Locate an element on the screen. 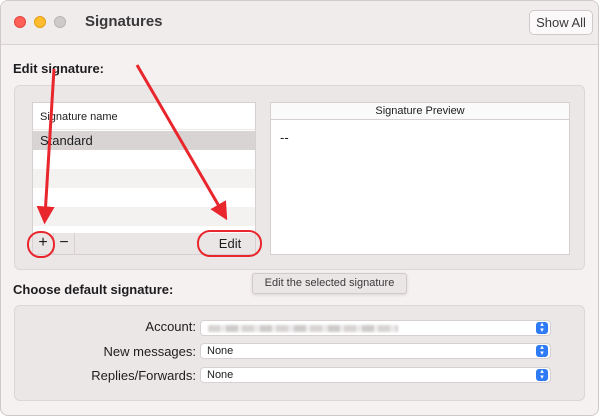  annotation-arrows is located at coordinates (132, 144).